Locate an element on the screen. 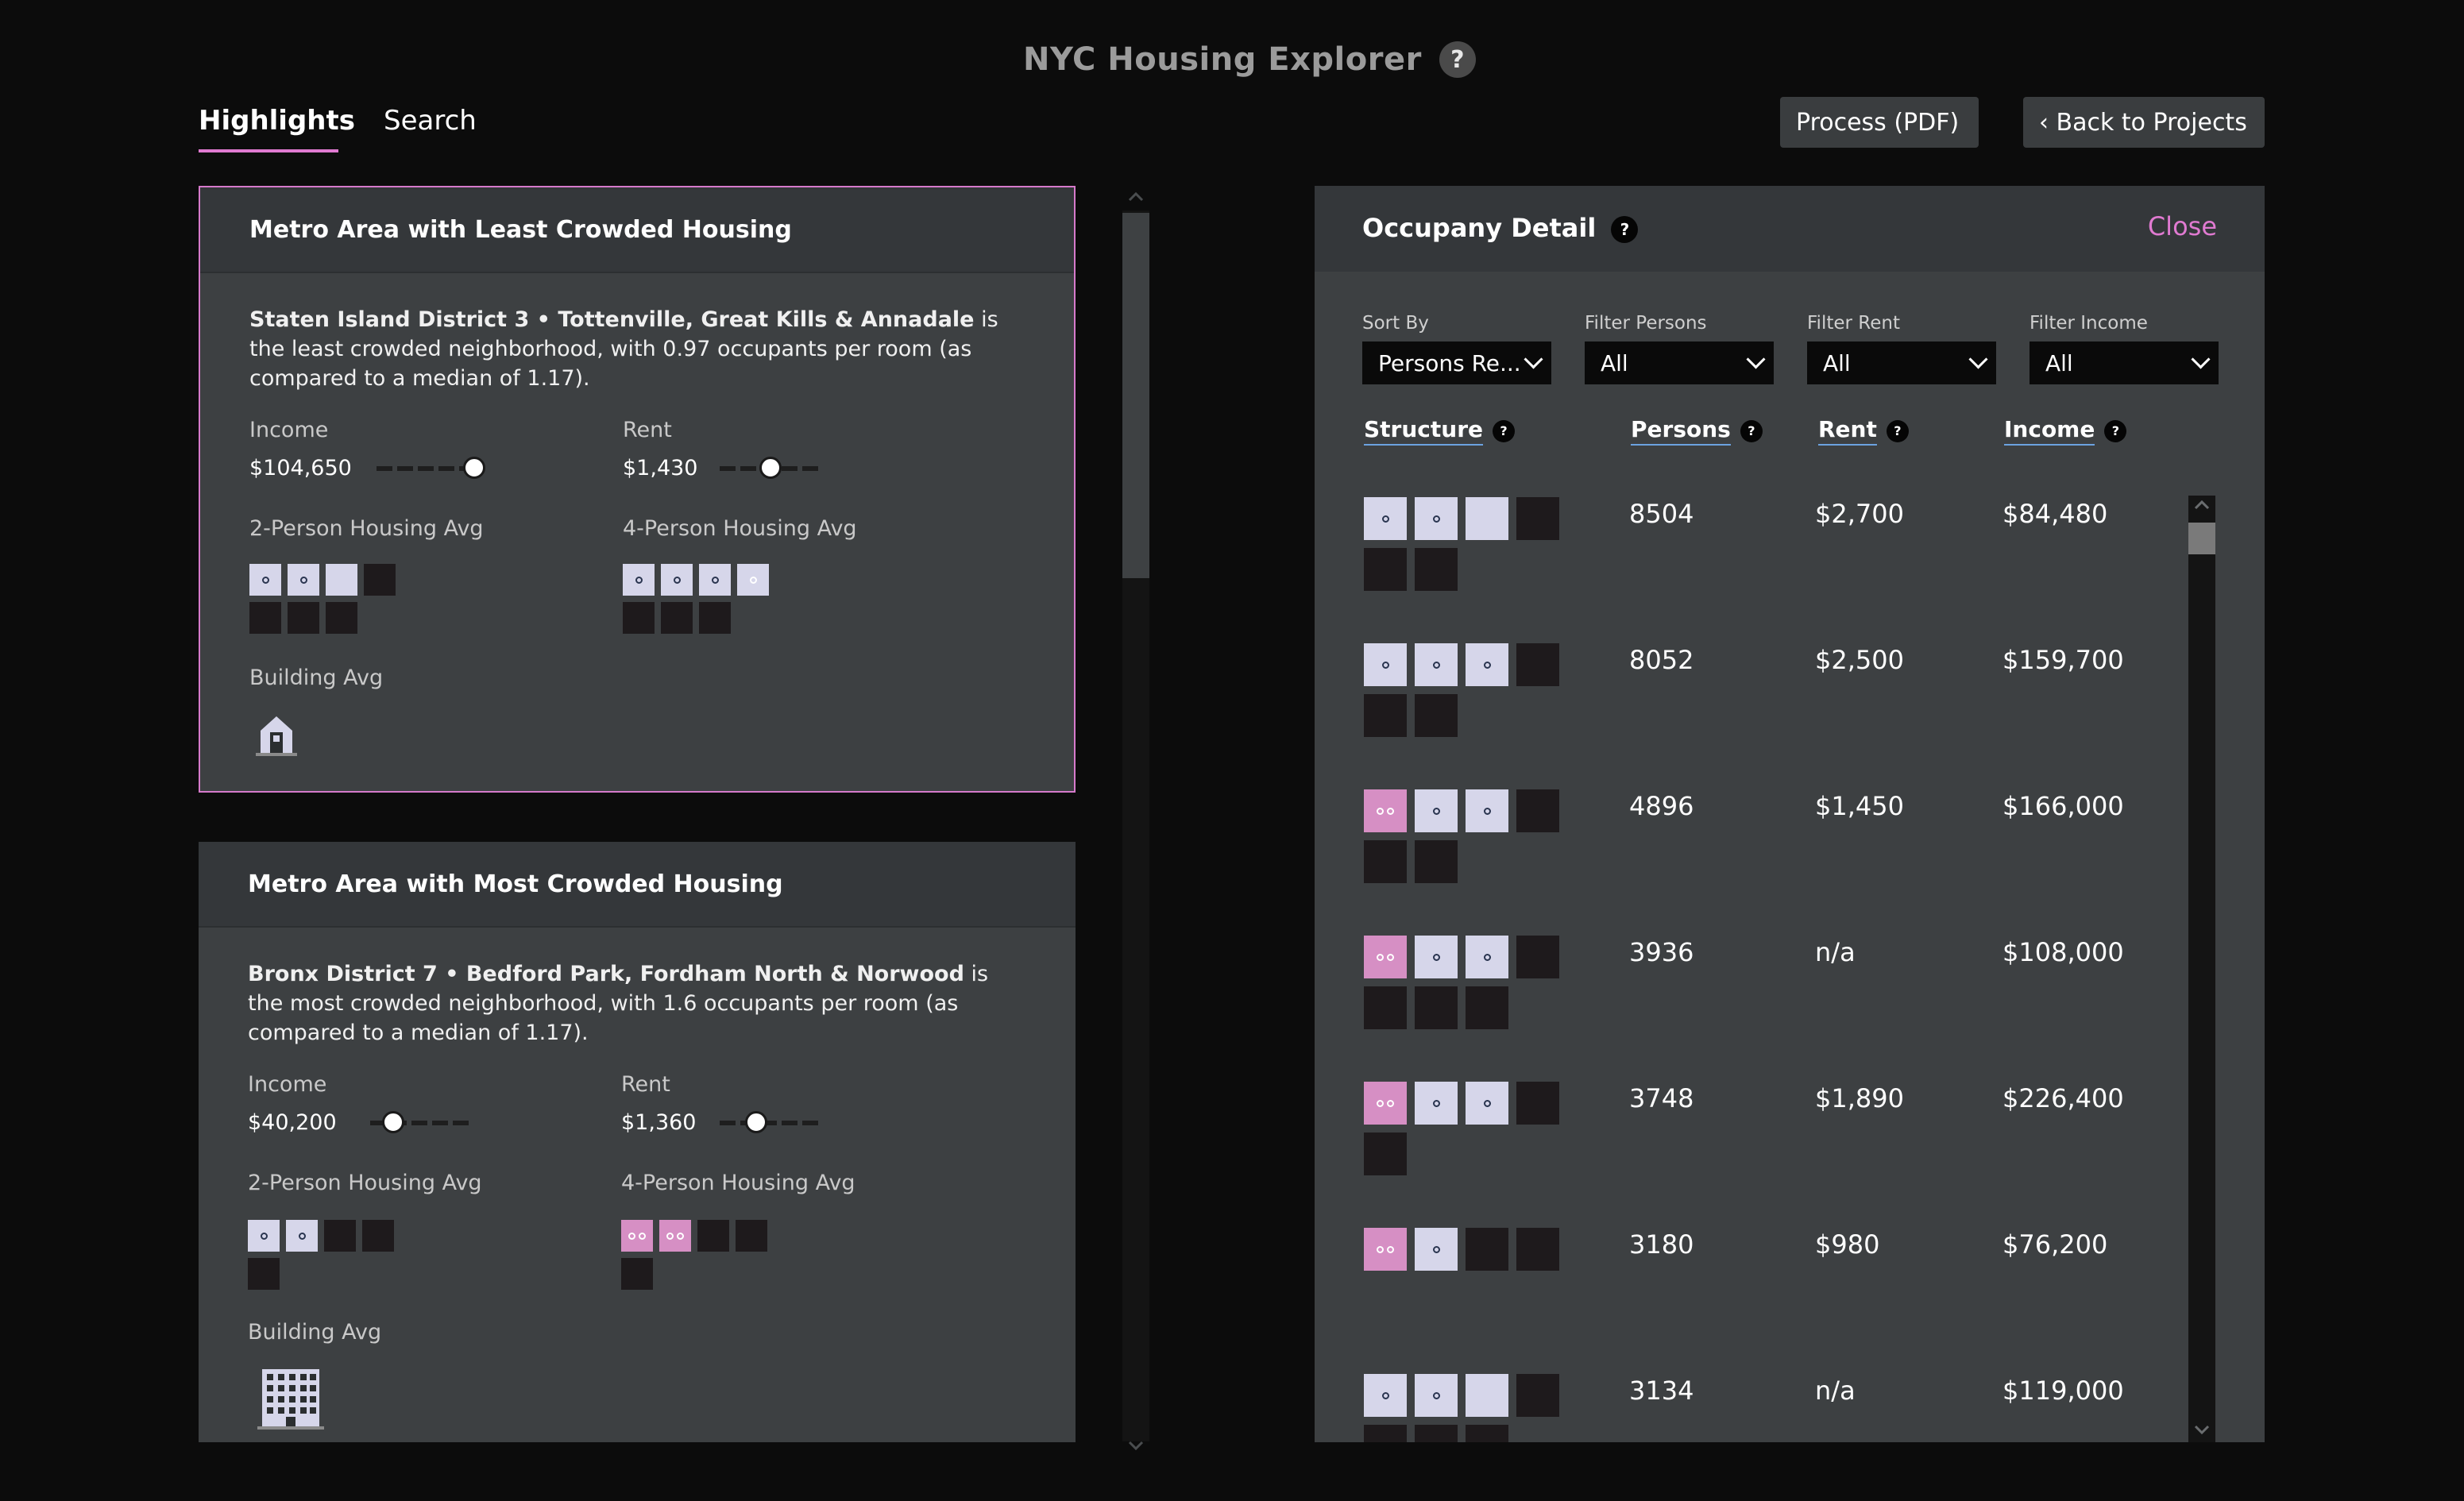  income-cell: $119,000 is located at coordinates (2063, 1391).